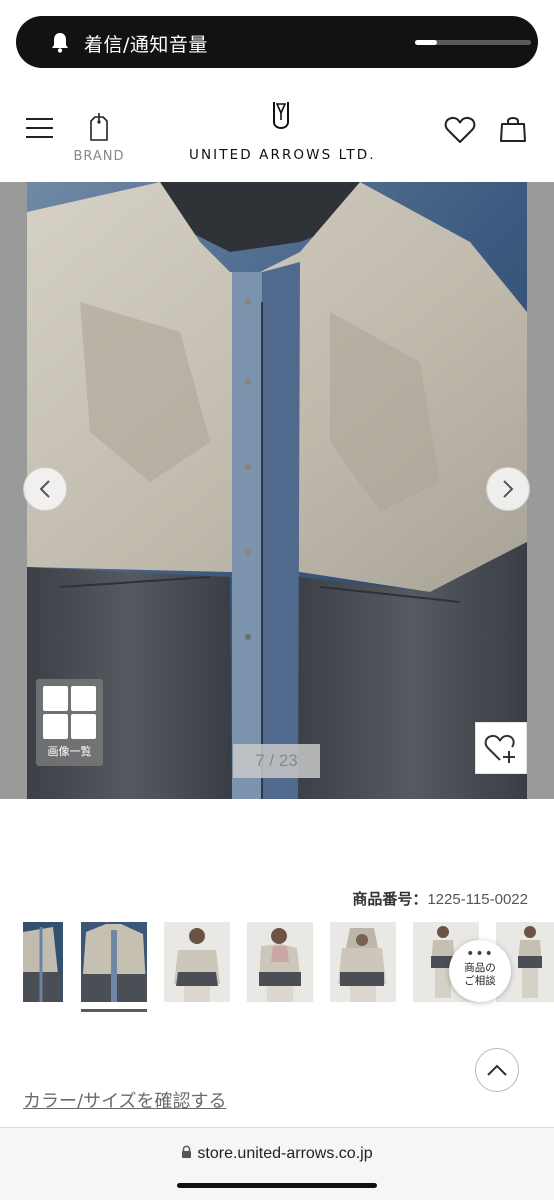  Describe the element at coordinates (285, 1153) in the screenshot. I see `url-text: store.united-arrows.co.jp` at that location.